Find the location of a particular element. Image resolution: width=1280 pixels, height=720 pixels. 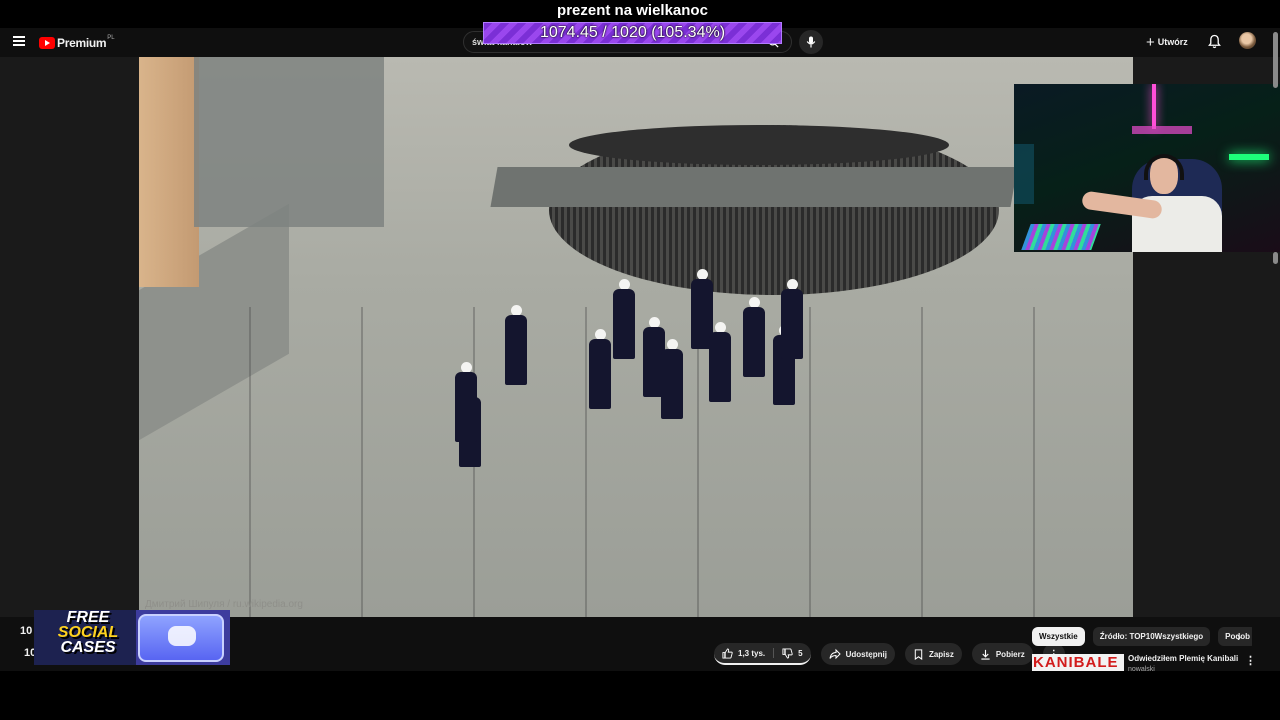

chip-similar: Podob is located at coordinates (1235, 636).